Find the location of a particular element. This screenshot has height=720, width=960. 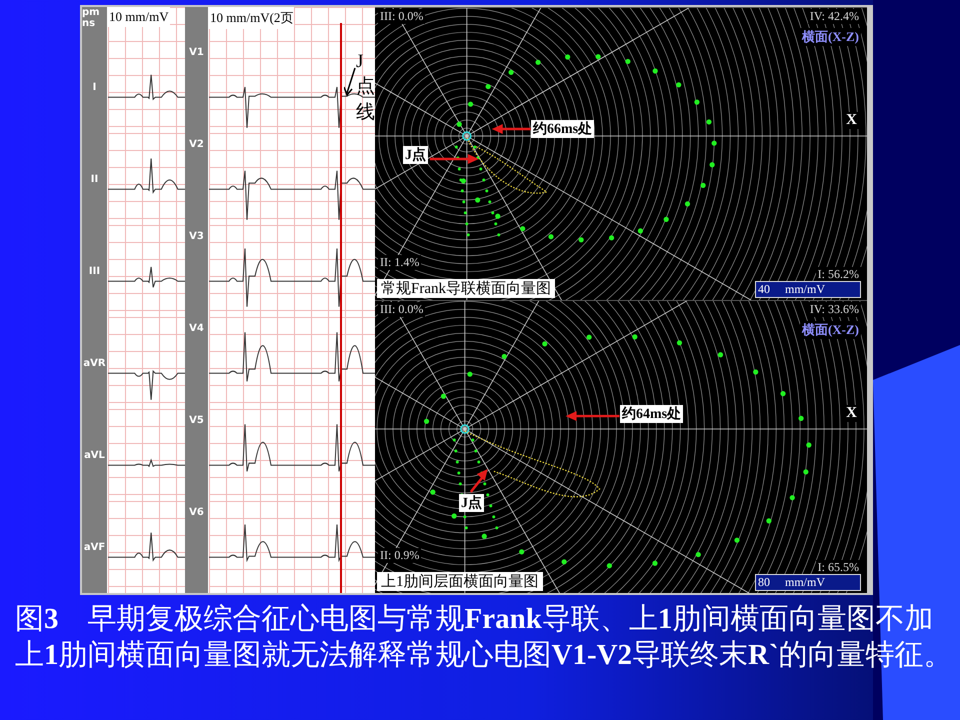

lead-label: I is located at coordinates (94, 87).